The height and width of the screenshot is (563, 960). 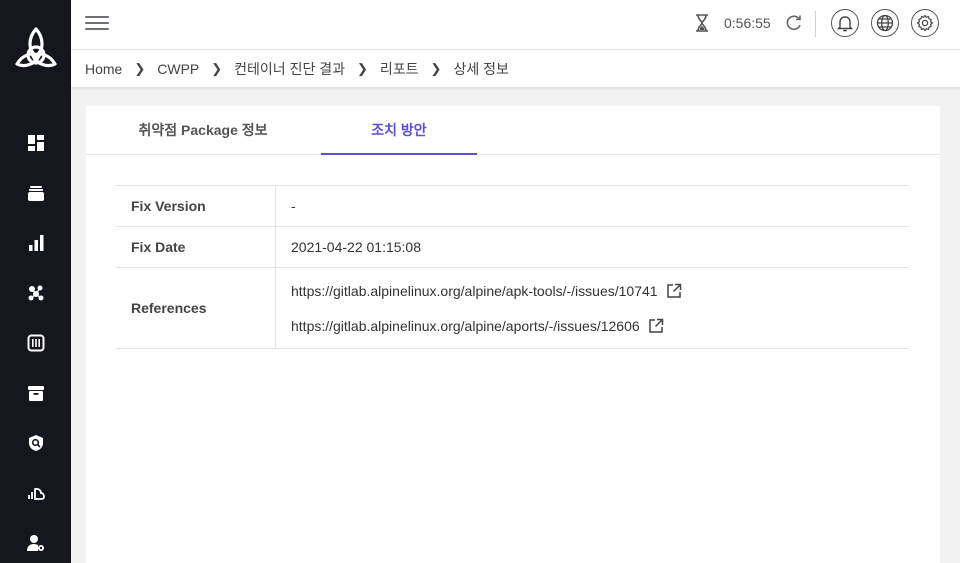 What do you see at coordinates (399, 69) in the screenshot?
I see `breadcrumb-report: 리포트` at bounding box center [399, 69].